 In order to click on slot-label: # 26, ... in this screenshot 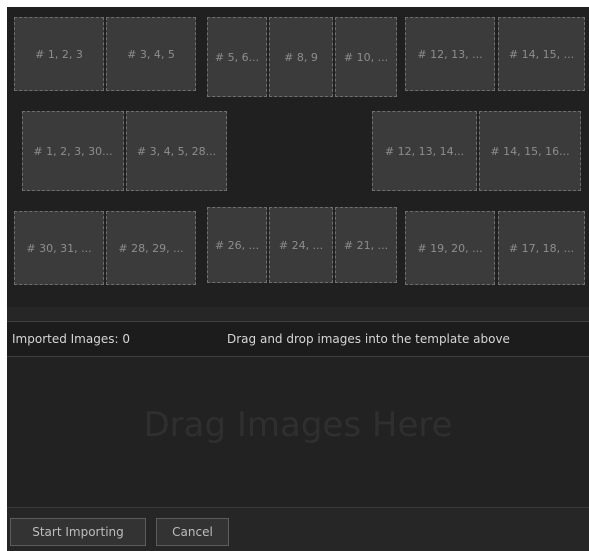, I will do `click(237, 245)`.